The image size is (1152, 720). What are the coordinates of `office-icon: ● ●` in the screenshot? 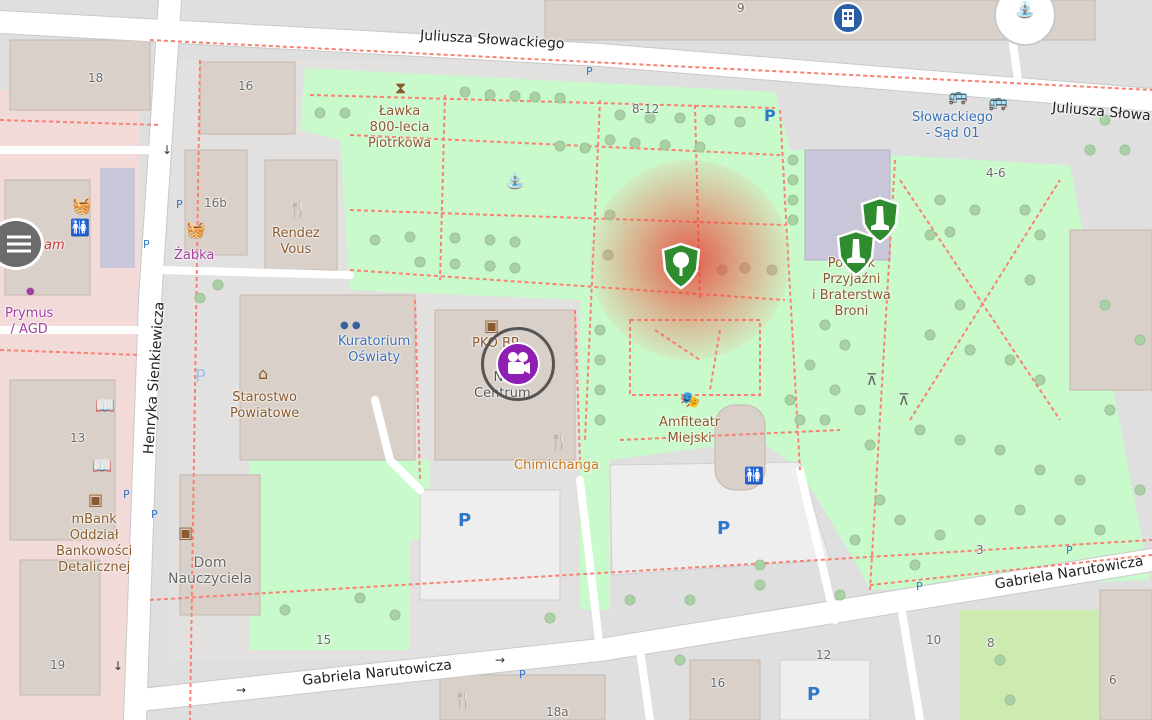 It's located at (350, 325).